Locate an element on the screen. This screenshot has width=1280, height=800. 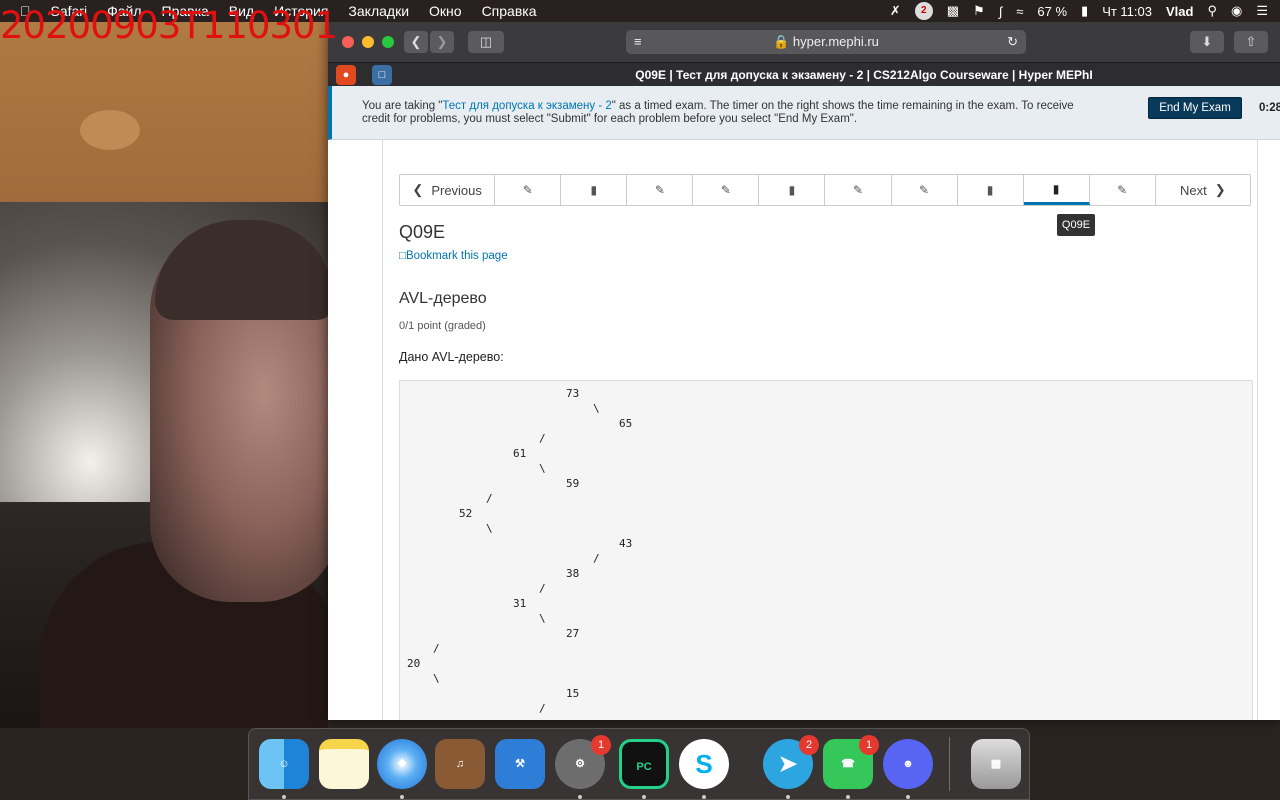
problem-points: 0/1 point (graded) is located at coordinates (442, 326).